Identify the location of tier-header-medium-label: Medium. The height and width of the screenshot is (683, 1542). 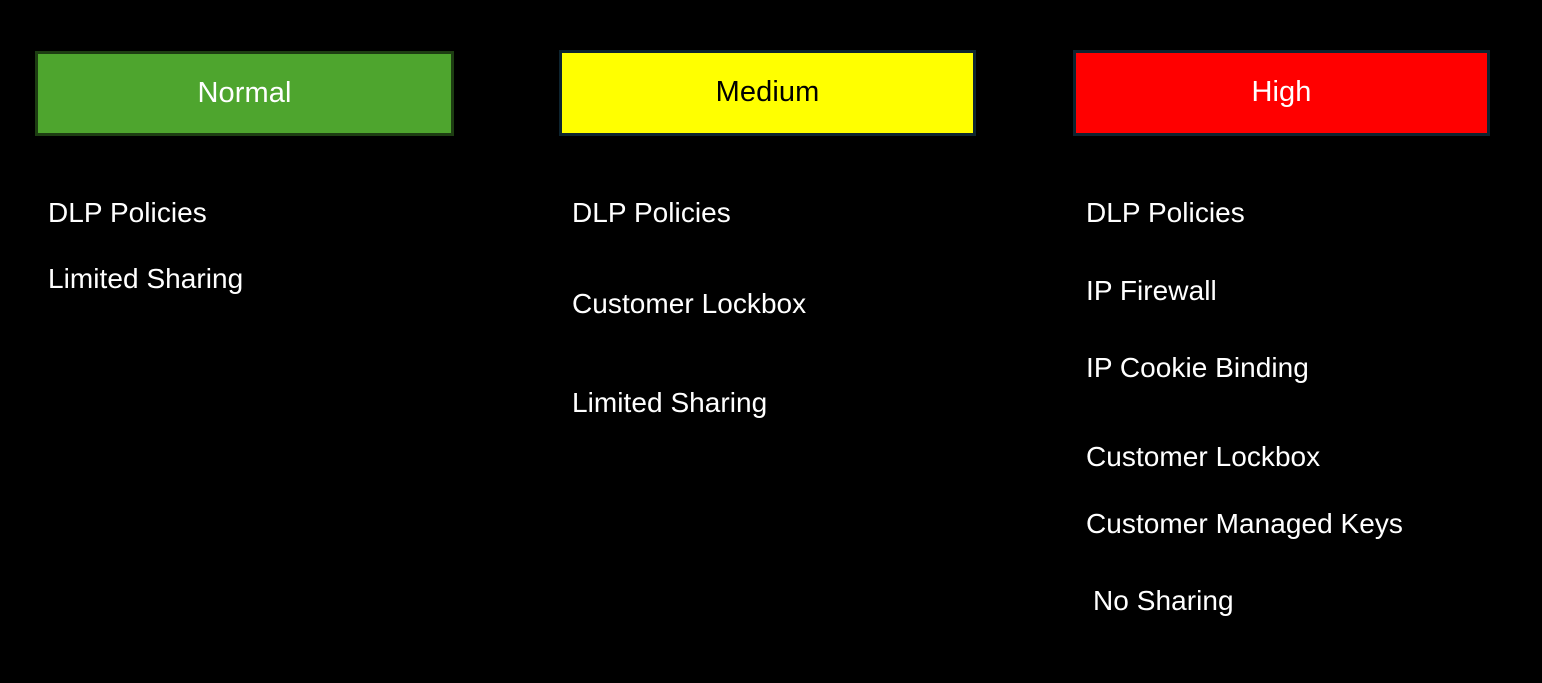
(767, 92).